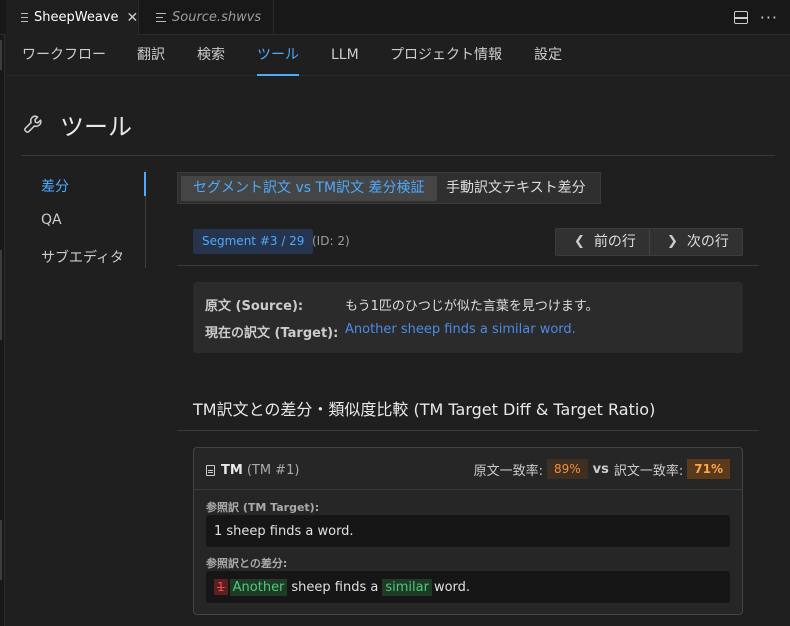 The image size is (790, 626). Describe the element at coordinates (452, 587) in the screenshot. I see `diff-equal: word.` at that location.